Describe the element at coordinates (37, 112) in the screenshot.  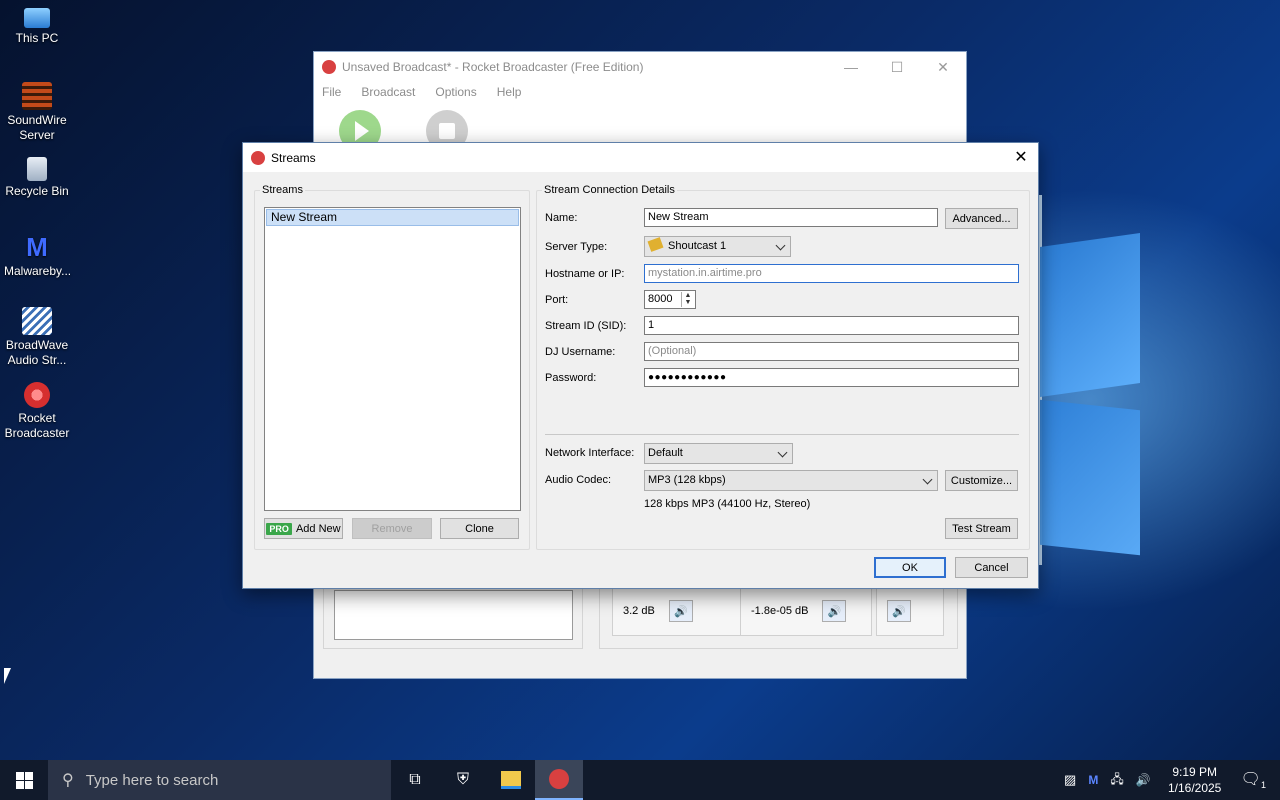
I see `desktop-icon-soundwire: SoundWire Server` at that location.